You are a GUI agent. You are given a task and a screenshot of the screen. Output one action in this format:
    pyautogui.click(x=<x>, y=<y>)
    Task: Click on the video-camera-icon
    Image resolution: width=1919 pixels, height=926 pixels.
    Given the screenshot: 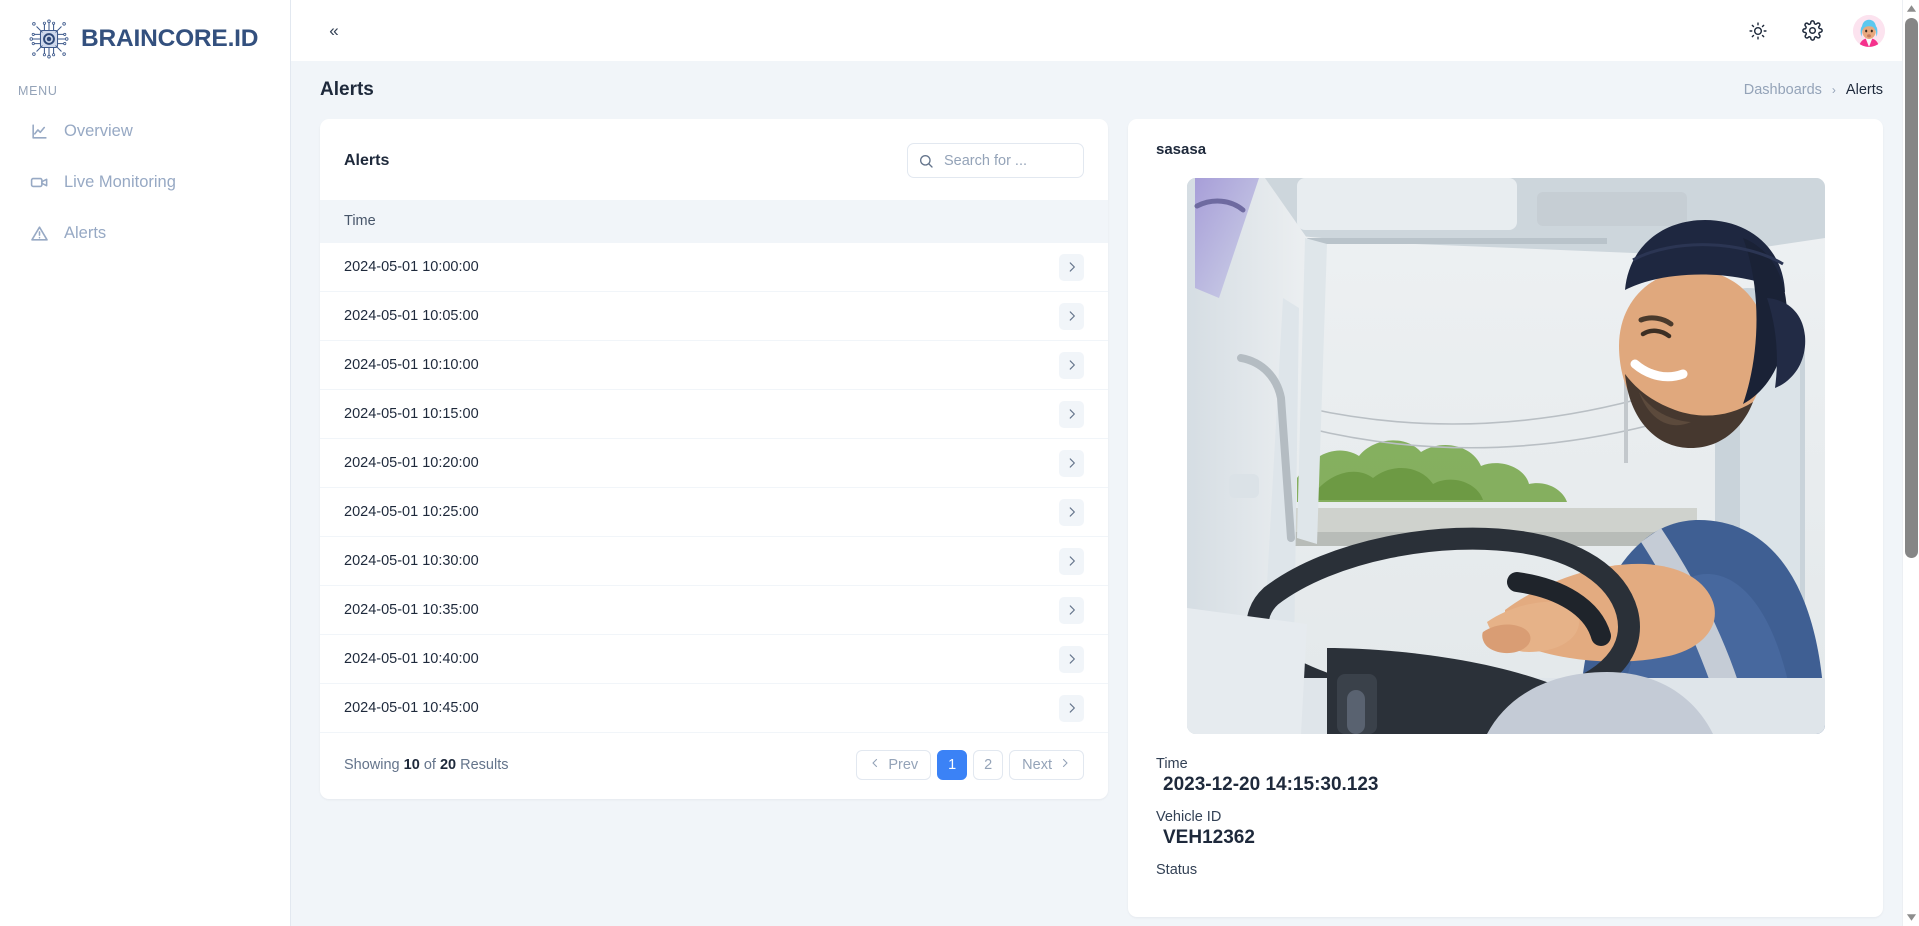 What is the action you would take?
    pyautogui.click(x=39, y=182)
    